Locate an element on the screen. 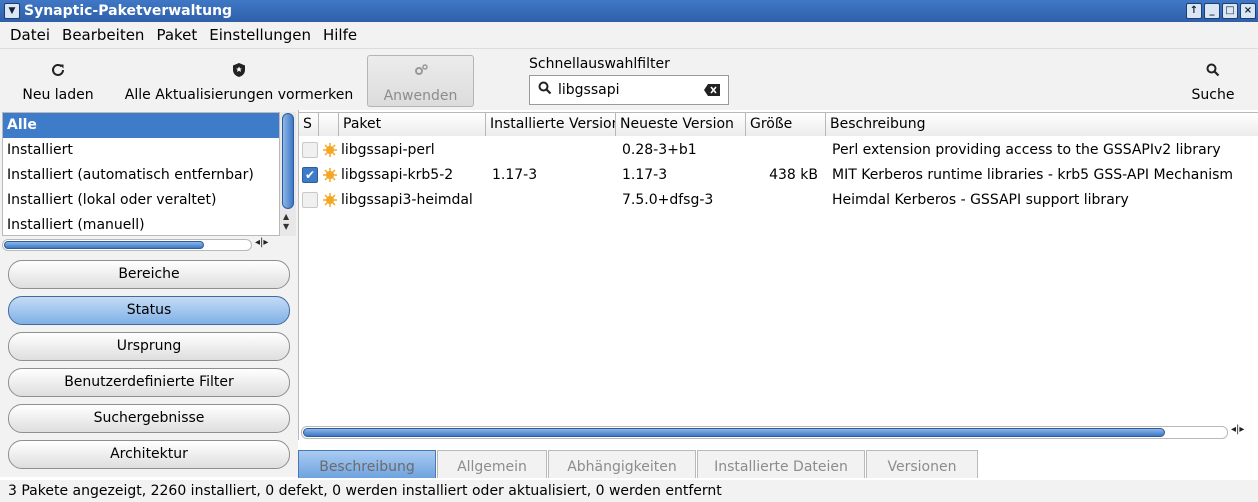  window-title: Synaptic-Paketverwaltung is located at coordinates (128, 11).